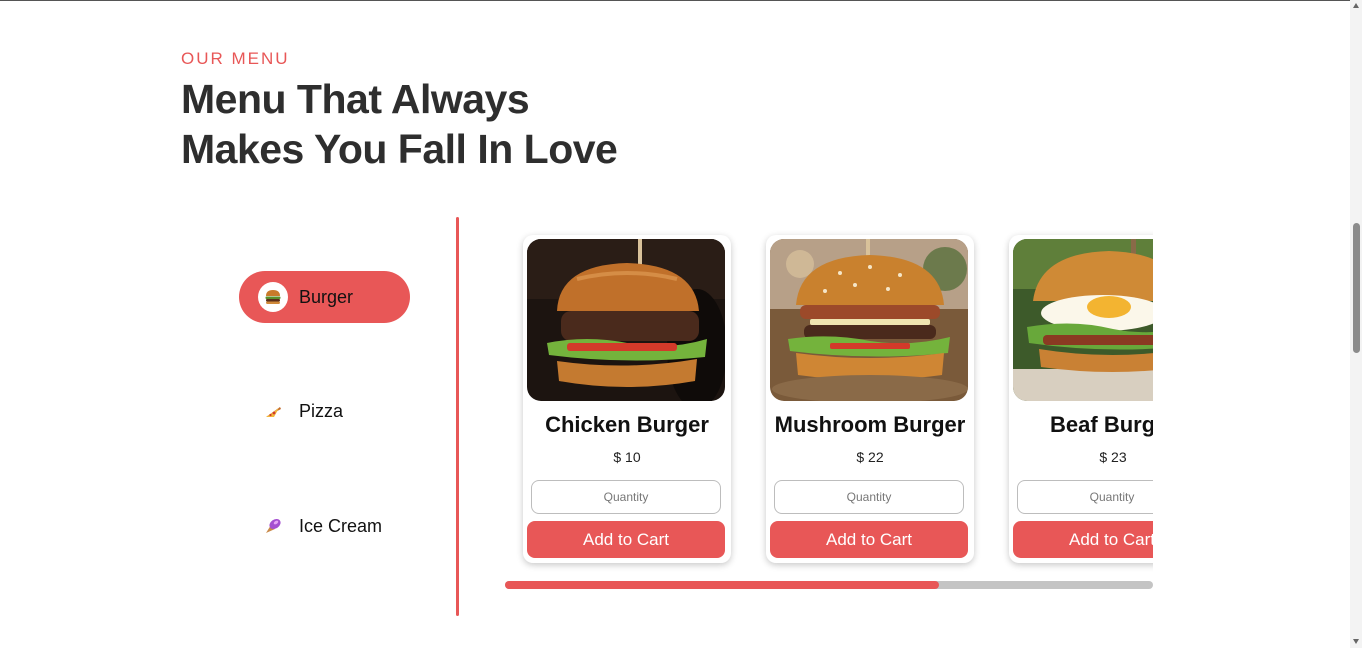 The image size is (1362, 648). What do you see at coordinates (722, 585) in the screenshot?
I see `carousel-scrollbar-thumb` at bounding box center [722, 585].